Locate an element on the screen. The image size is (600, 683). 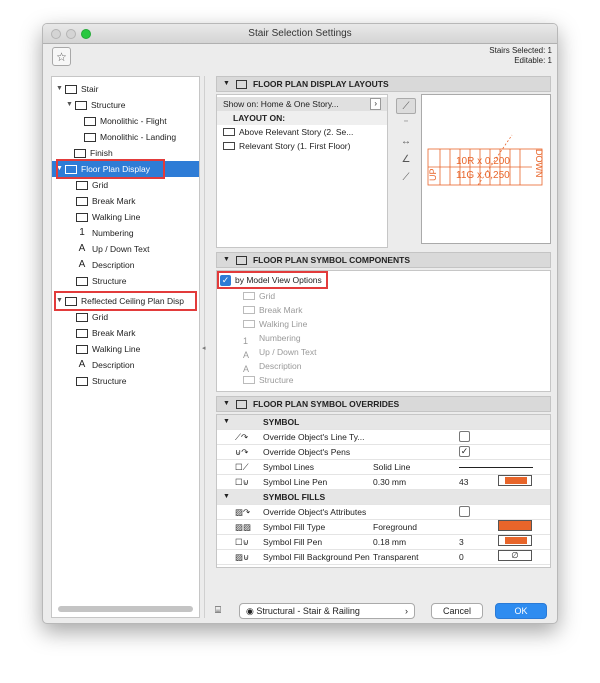
tree-item-label: Break Mark is located at coordinates (114, 333).